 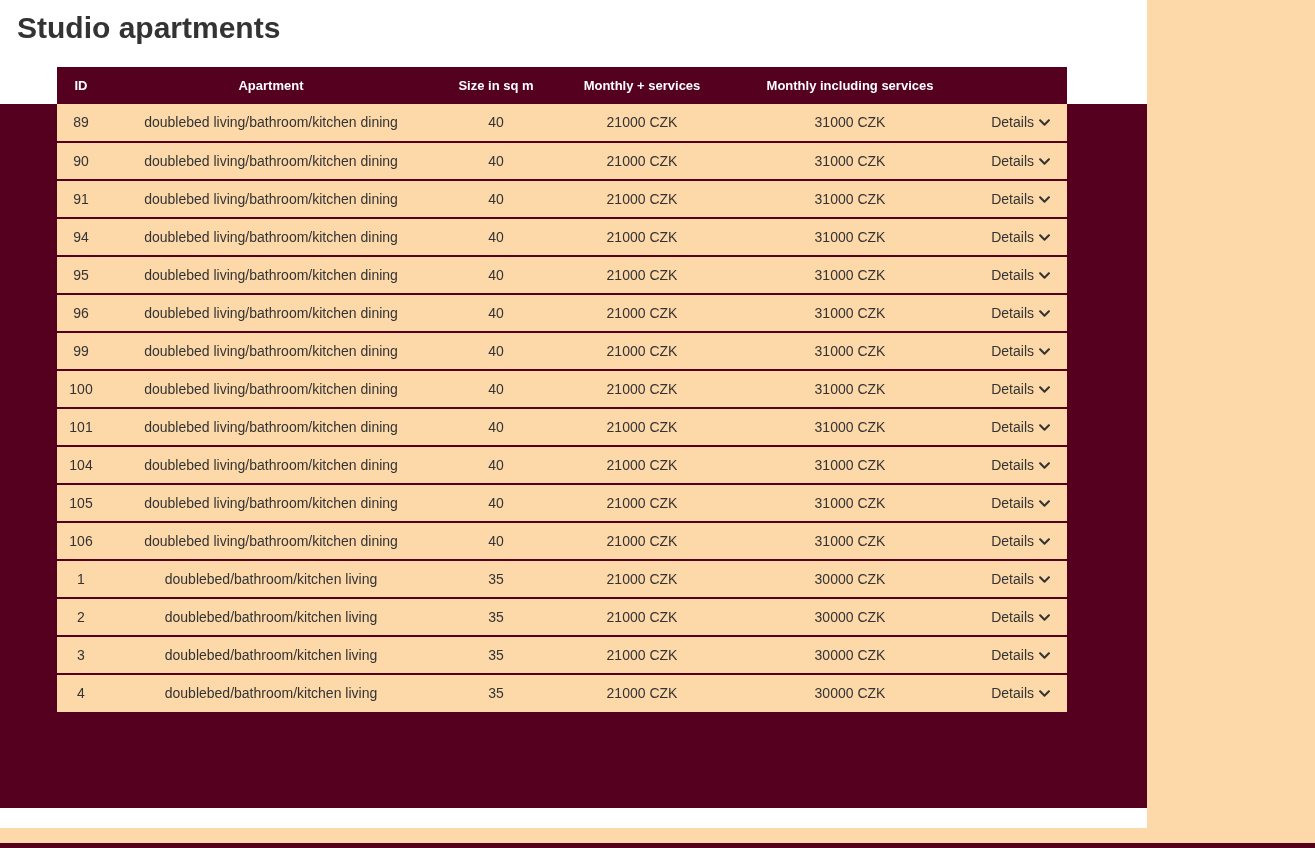 I want to click on table-cell: 96, so click(x=81, y=313).